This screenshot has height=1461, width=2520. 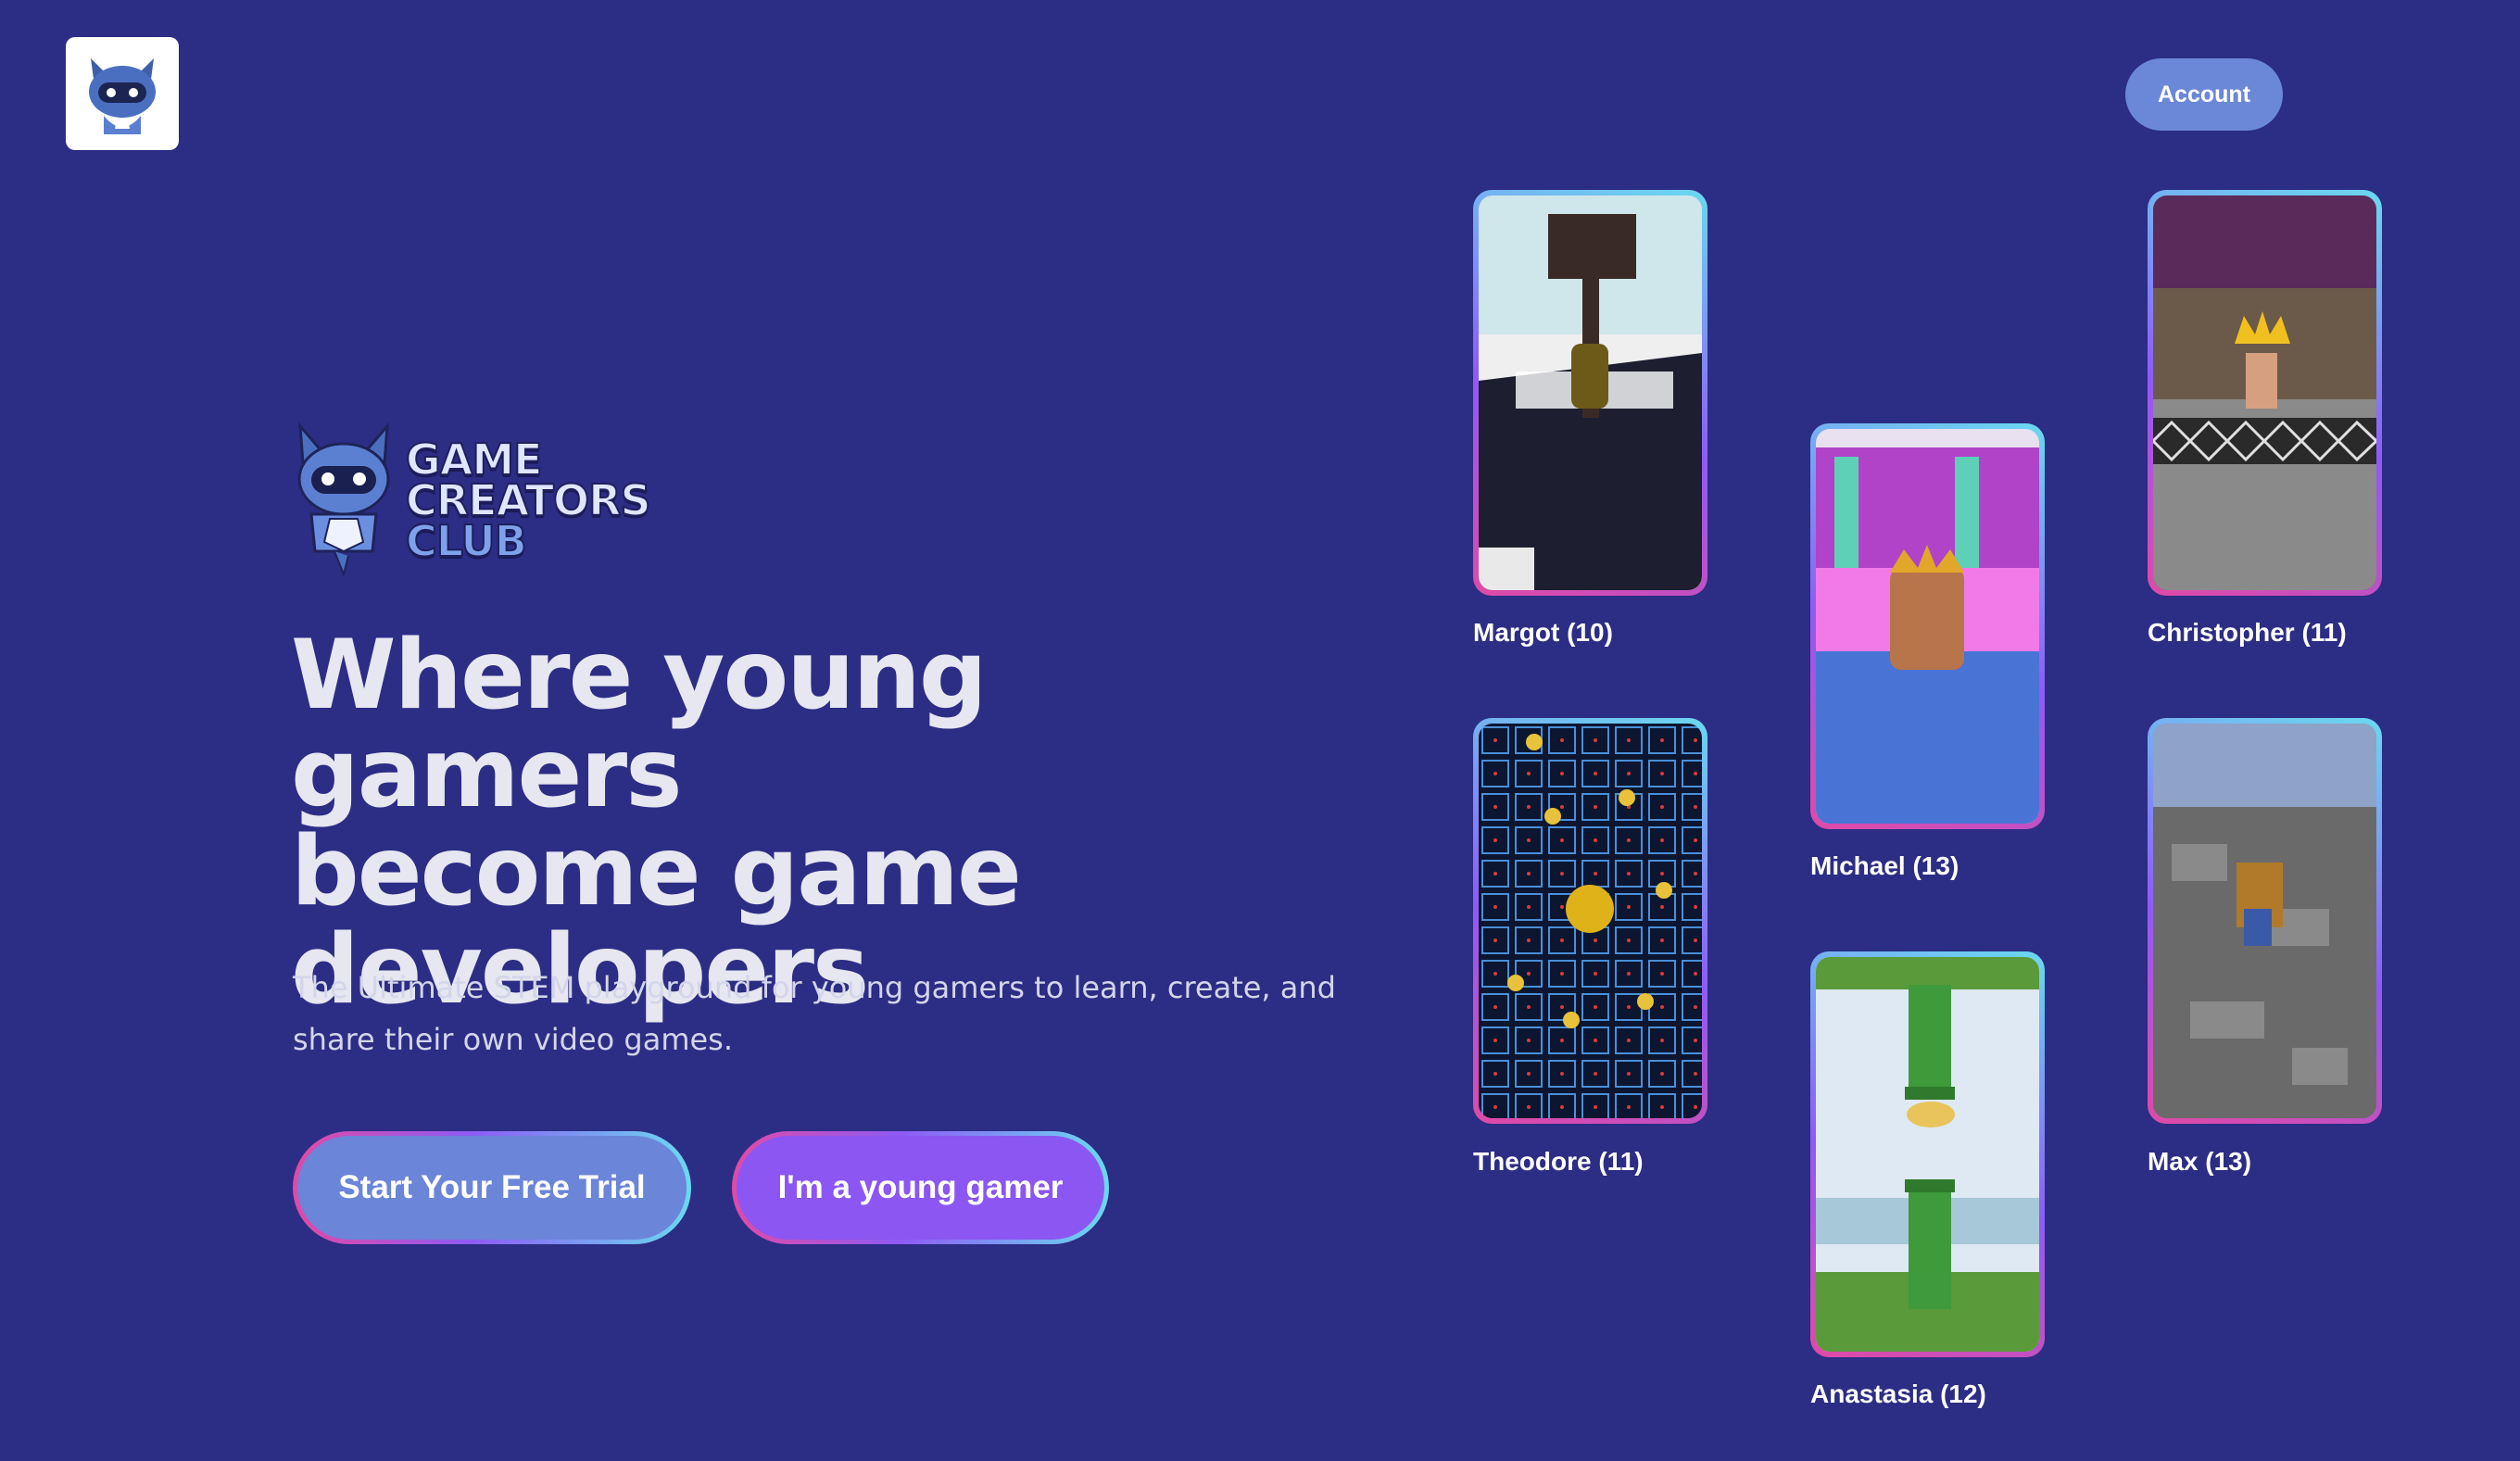 I want to click on brand-line-creators: CREATORS, so click(x=528, y=500).